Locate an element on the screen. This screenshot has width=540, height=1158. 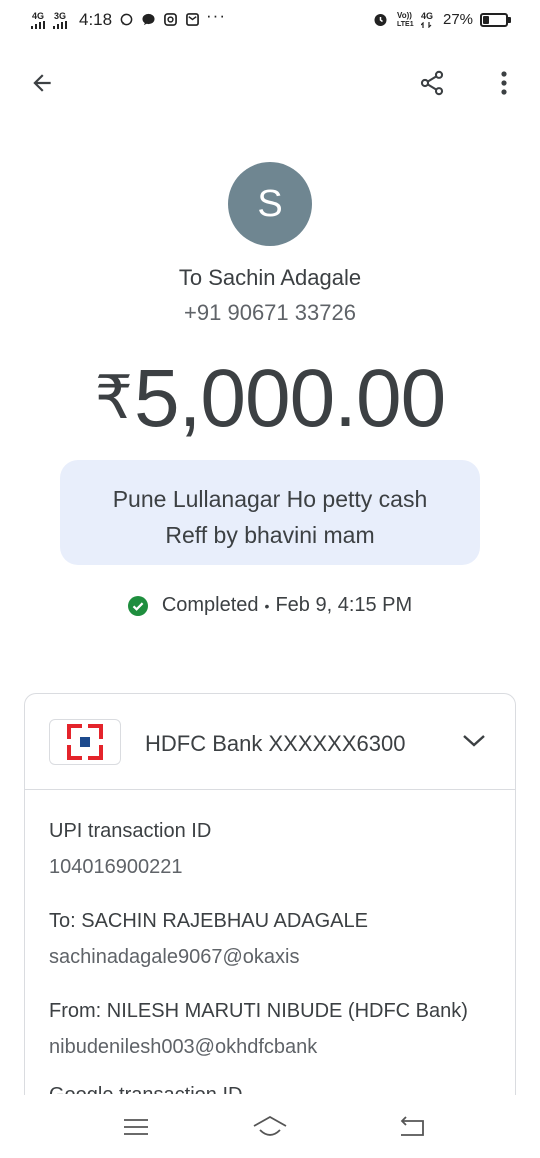
currency-symbol: ₹ is located at coordinates (113, 397).